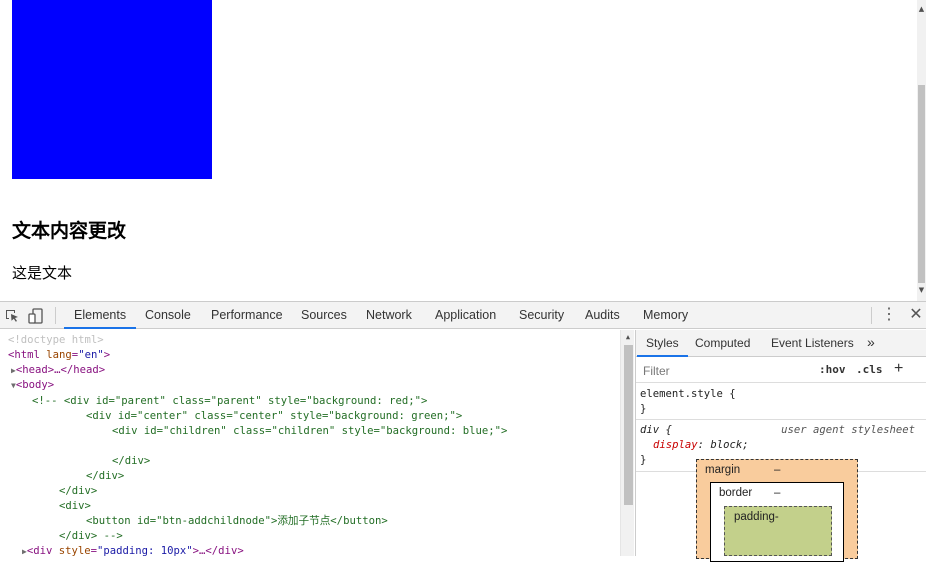  I want to click on div-open-tag: <div, so click(42, 550).